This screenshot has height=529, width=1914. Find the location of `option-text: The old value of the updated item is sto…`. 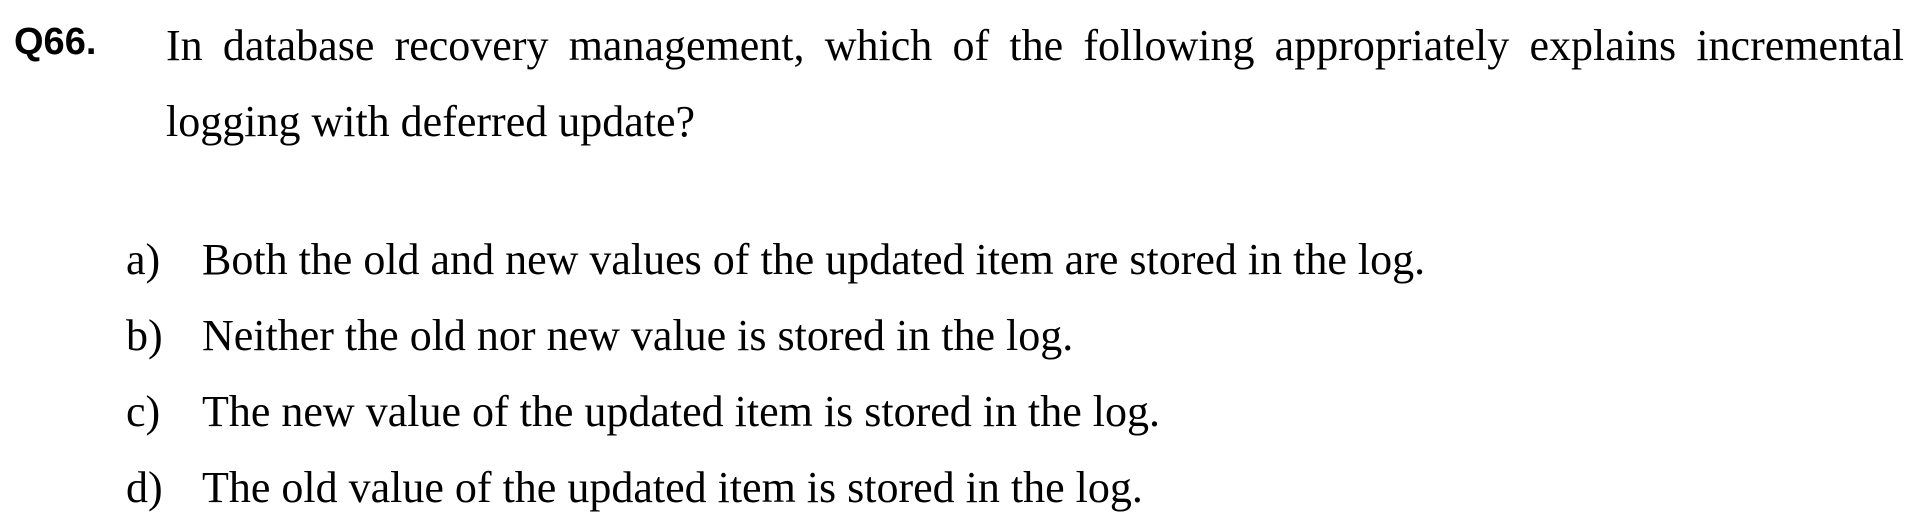

option-text: The old value of the updated item is sto… is located at coordinates (672, 487).